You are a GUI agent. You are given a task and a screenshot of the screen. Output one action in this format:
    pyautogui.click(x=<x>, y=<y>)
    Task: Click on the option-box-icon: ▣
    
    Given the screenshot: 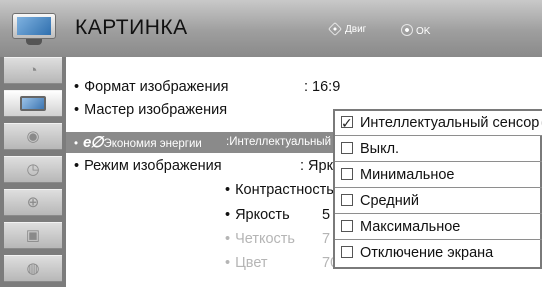 What is the action you would take?
    pyautogui.click(x=33, y=235)
    